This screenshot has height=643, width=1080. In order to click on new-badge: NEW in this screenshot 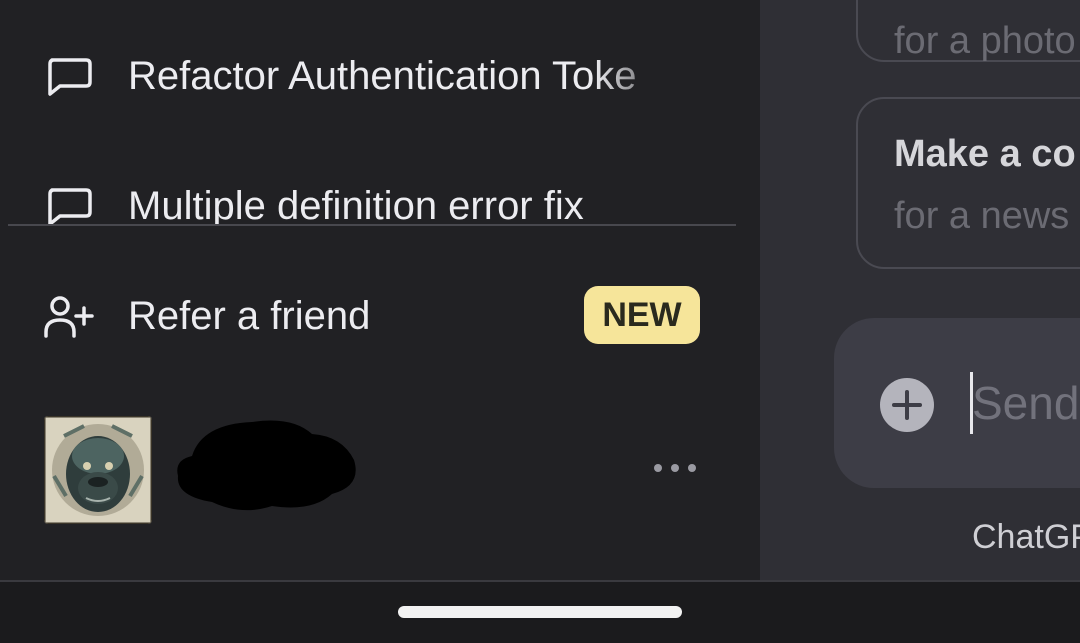, I will do `click(642, 315)`.